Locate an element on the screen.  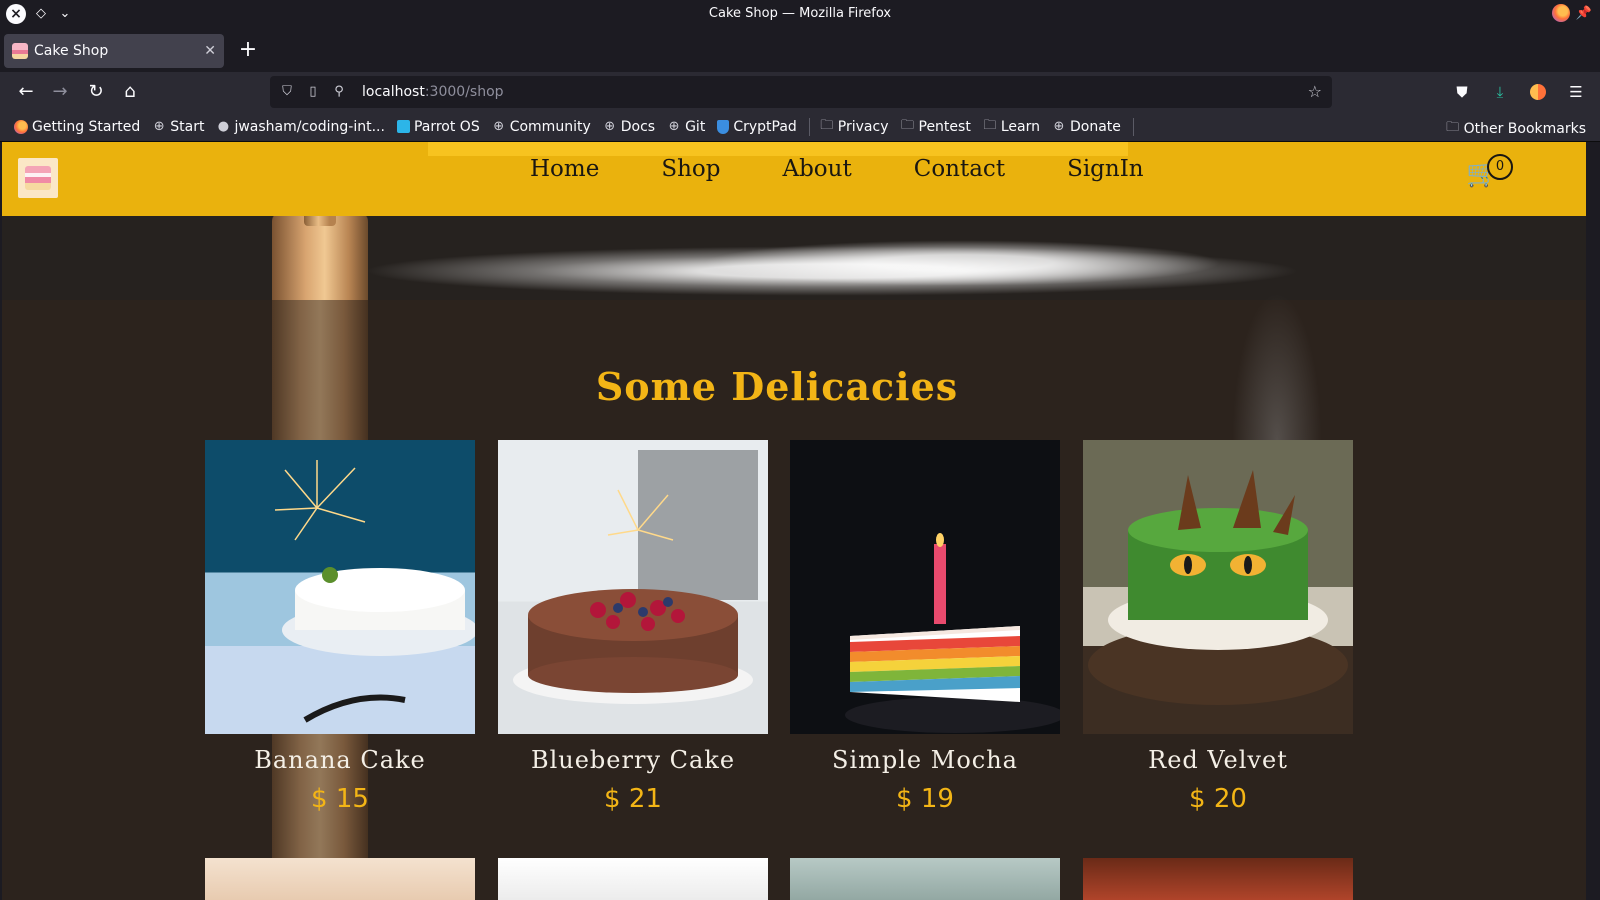
window-titlebar: × ◇ ⌄ Cake Shop — Mozilla Firefox 📌 is located at coordinates (800, 14).